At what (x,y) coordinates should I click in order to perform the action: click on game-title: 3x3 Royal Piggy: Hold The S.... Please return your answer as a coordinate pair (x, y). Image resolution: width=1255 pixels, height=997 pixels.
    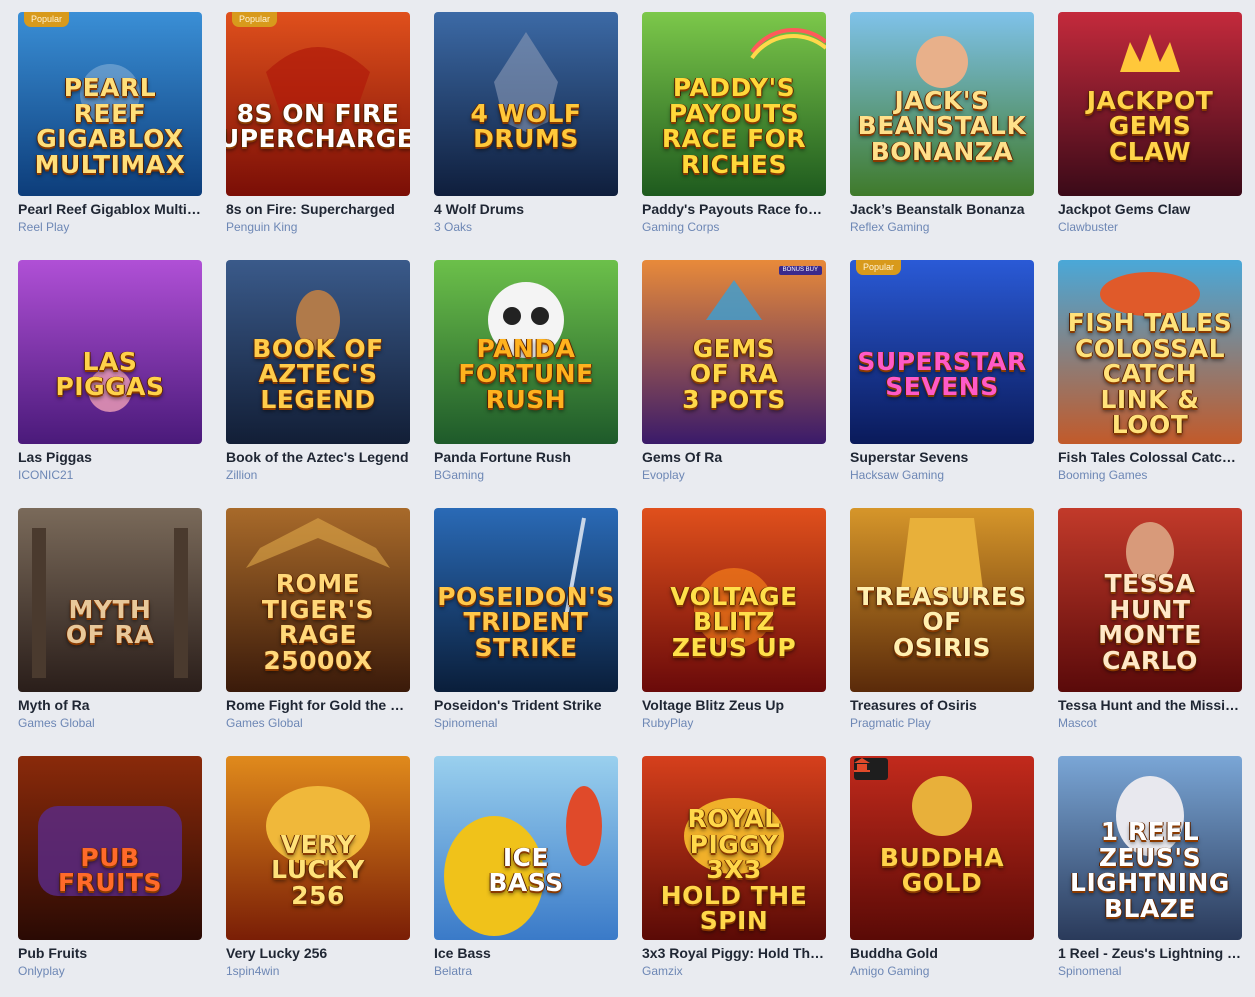
    Looking at the image, I should click on (734, 953).